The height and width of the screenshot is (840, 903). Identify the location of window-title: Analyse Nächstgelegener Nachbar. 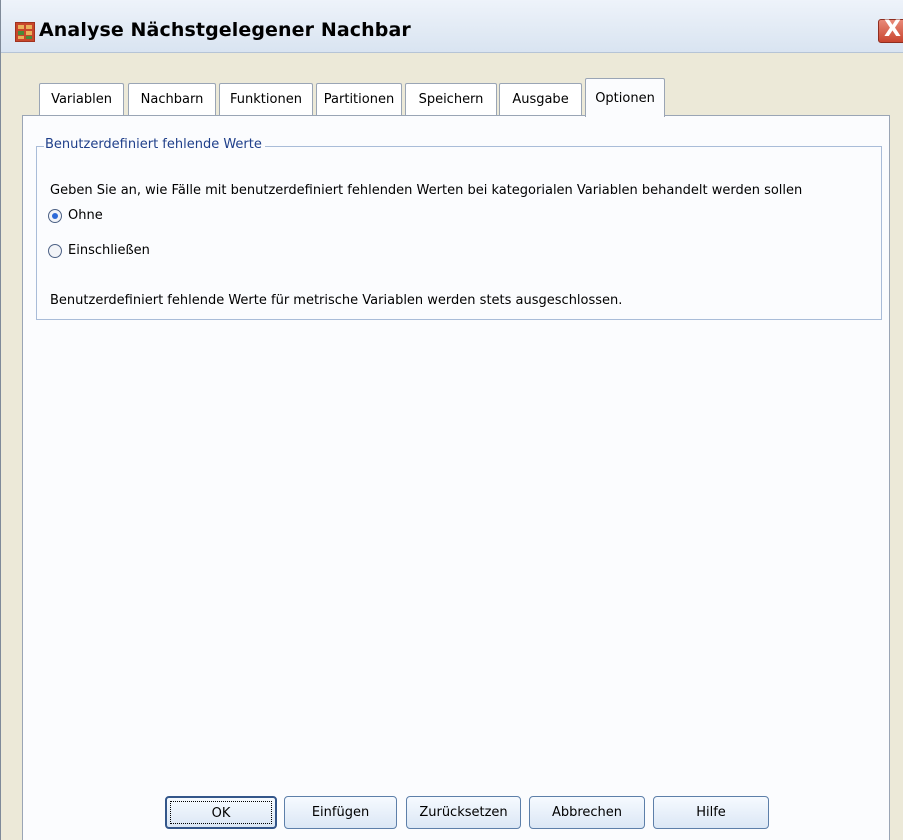
(225, 30).